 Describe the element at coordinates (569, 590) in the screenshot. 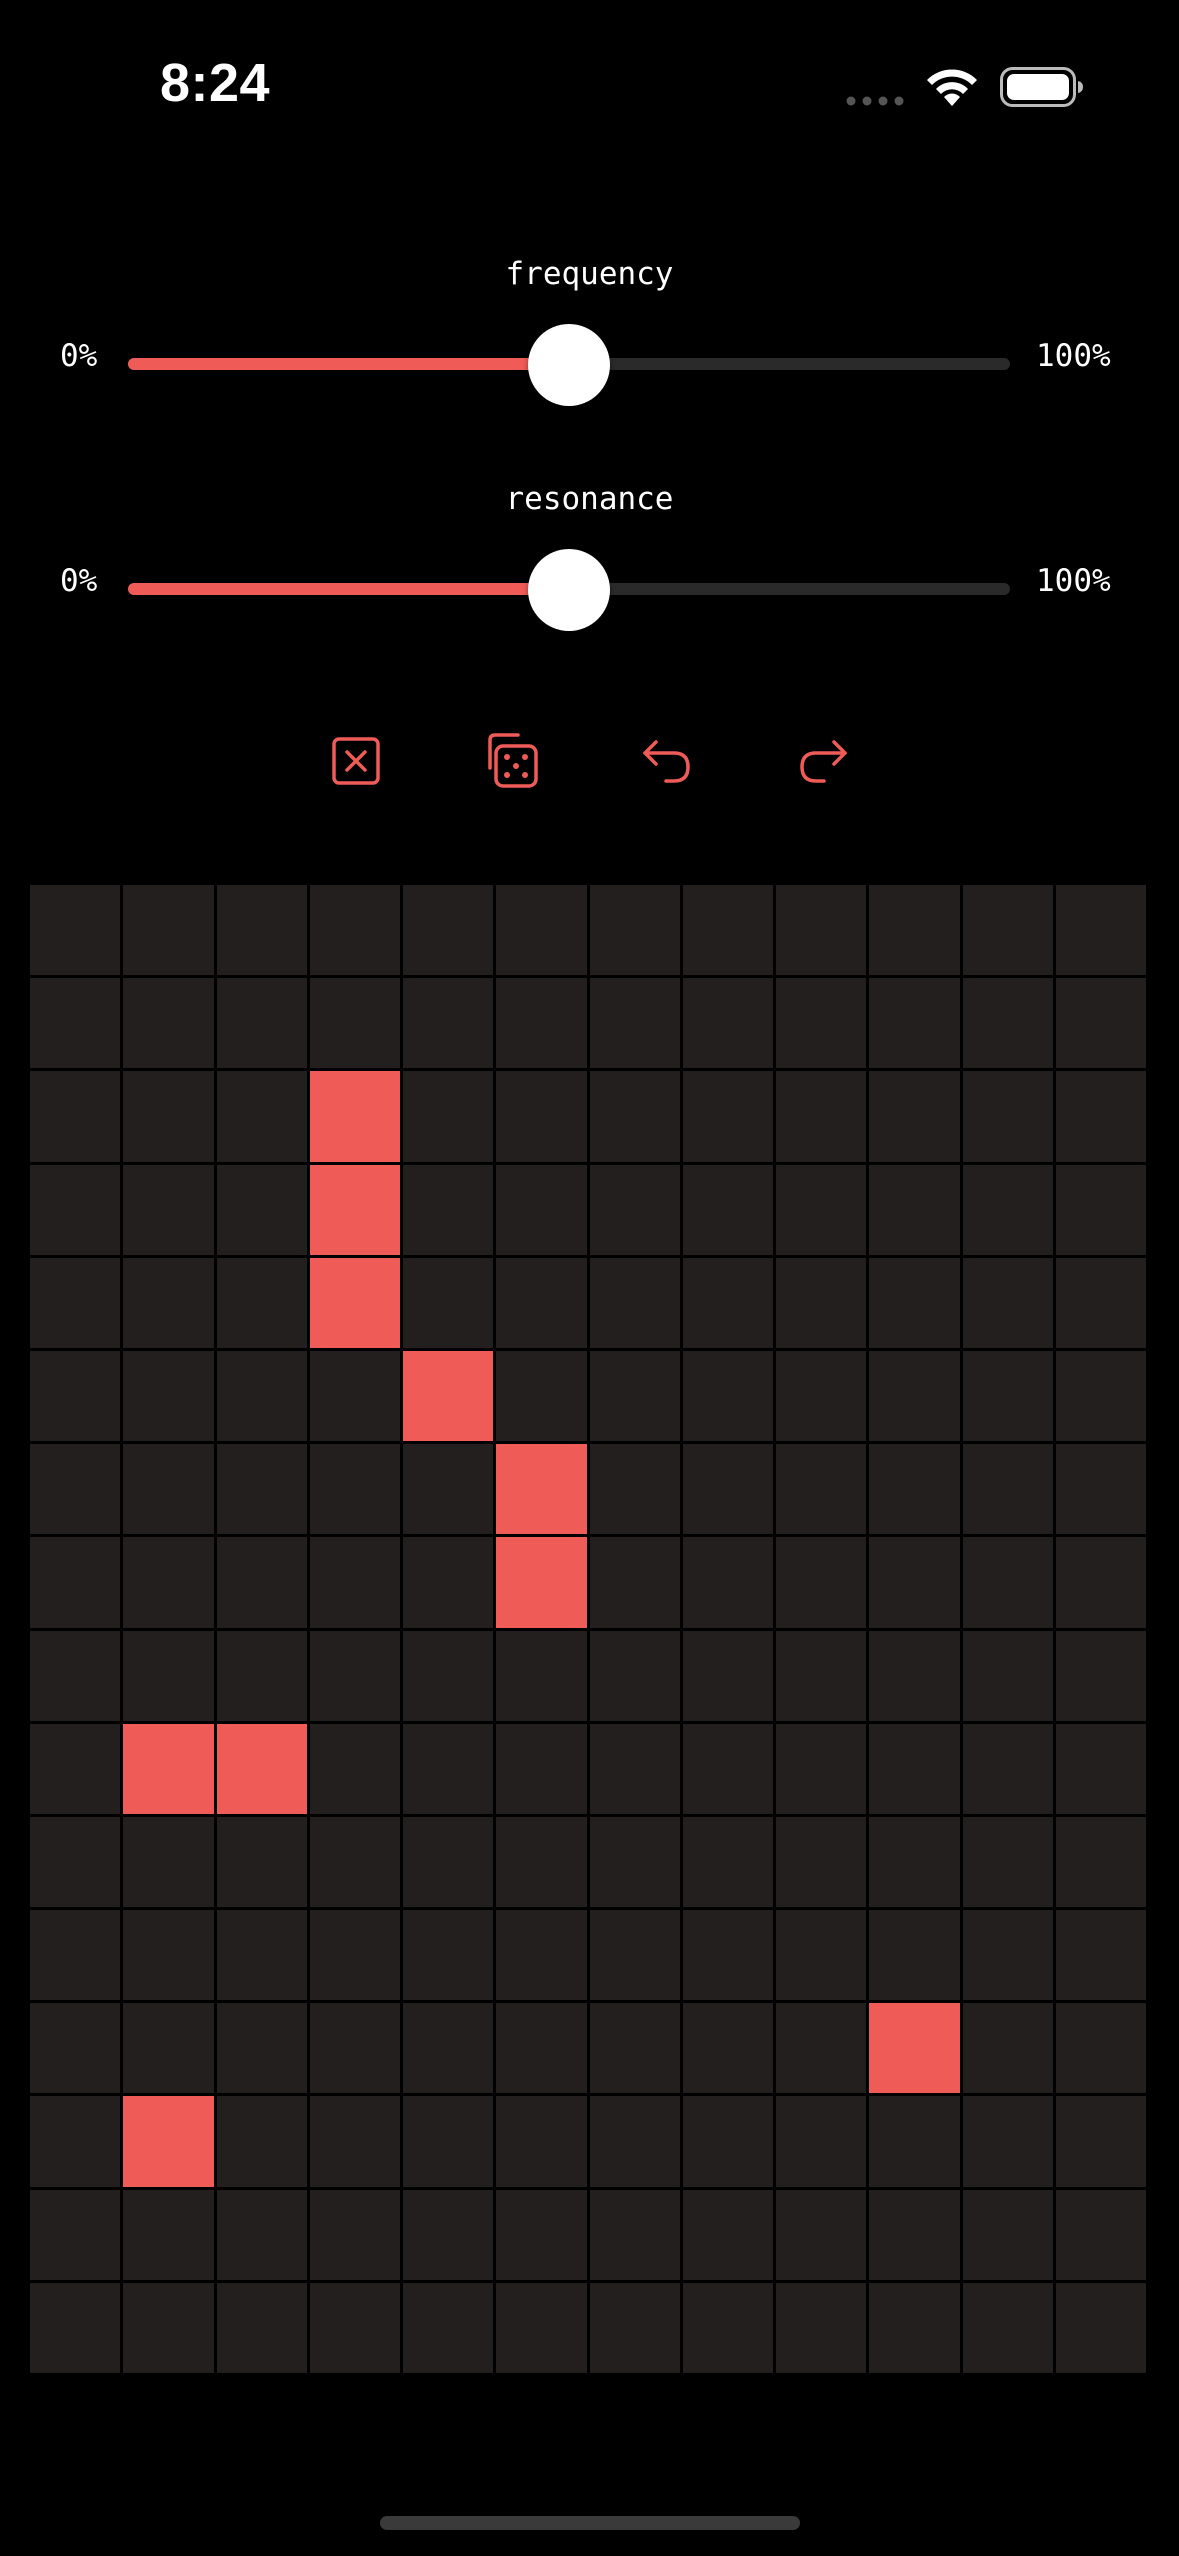

I see `resonance-slider-thumb` at that location.